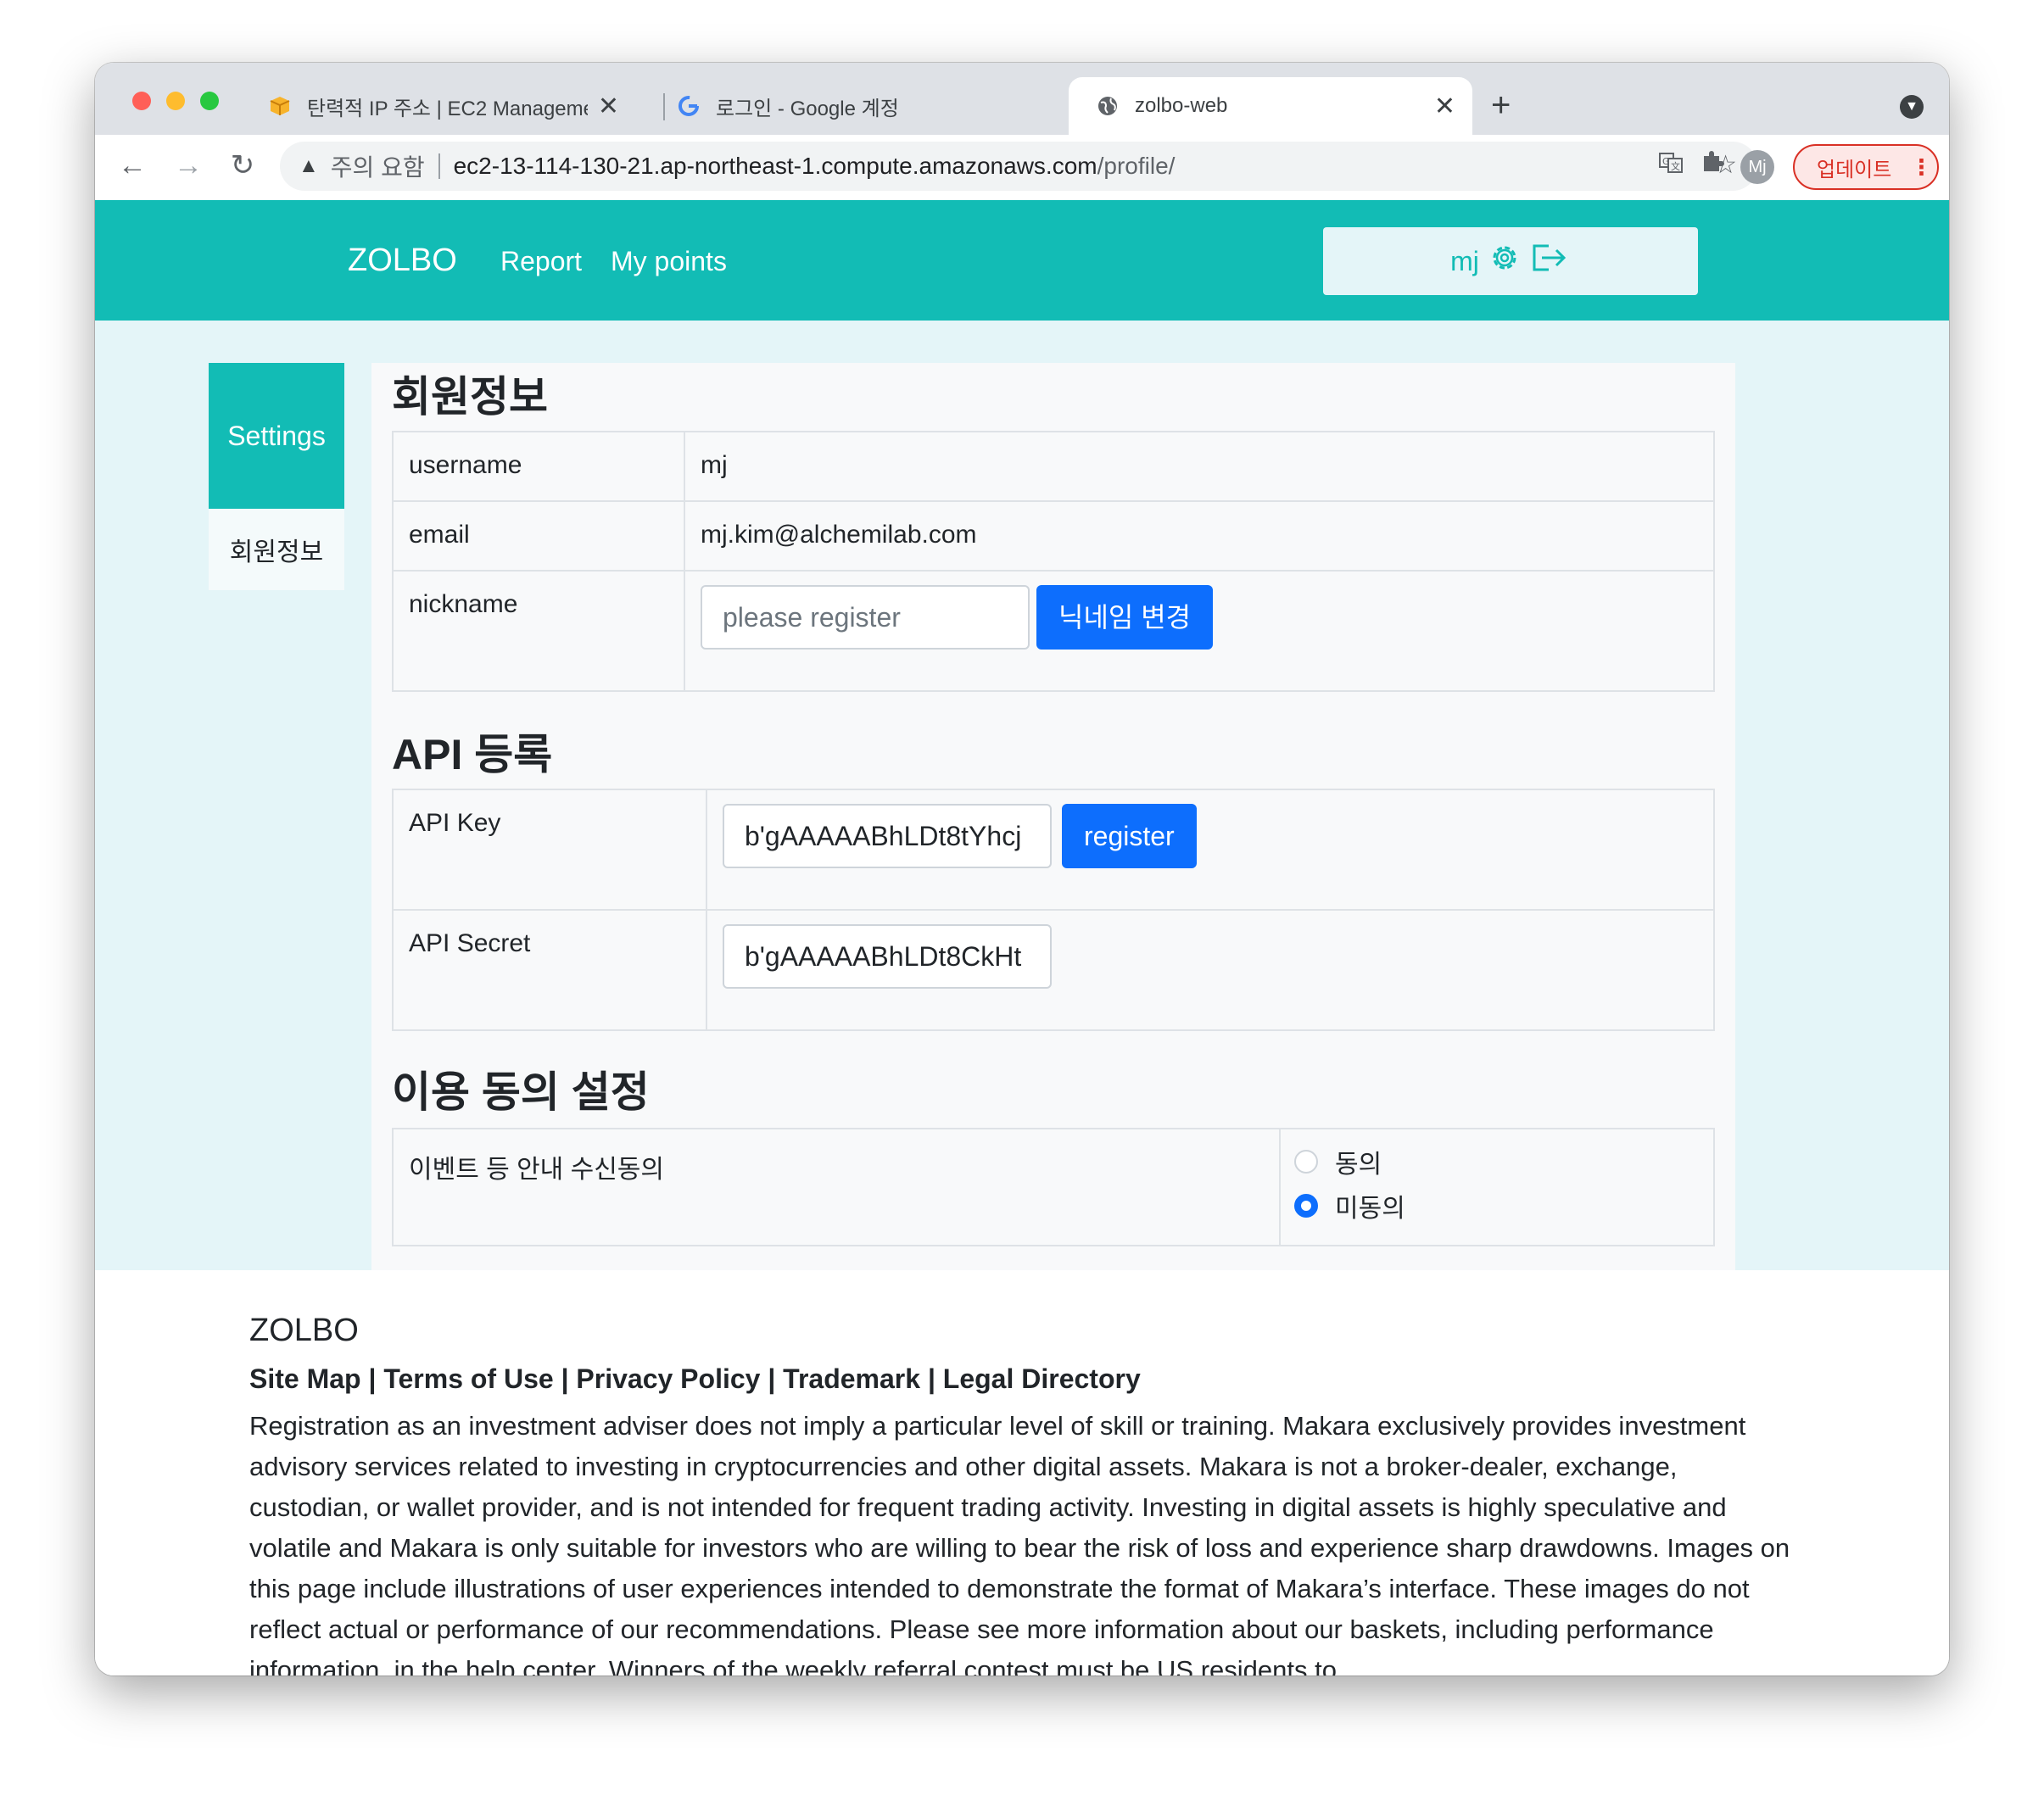  I want to click on profile-avatar: Mj, so click(1757, 167).